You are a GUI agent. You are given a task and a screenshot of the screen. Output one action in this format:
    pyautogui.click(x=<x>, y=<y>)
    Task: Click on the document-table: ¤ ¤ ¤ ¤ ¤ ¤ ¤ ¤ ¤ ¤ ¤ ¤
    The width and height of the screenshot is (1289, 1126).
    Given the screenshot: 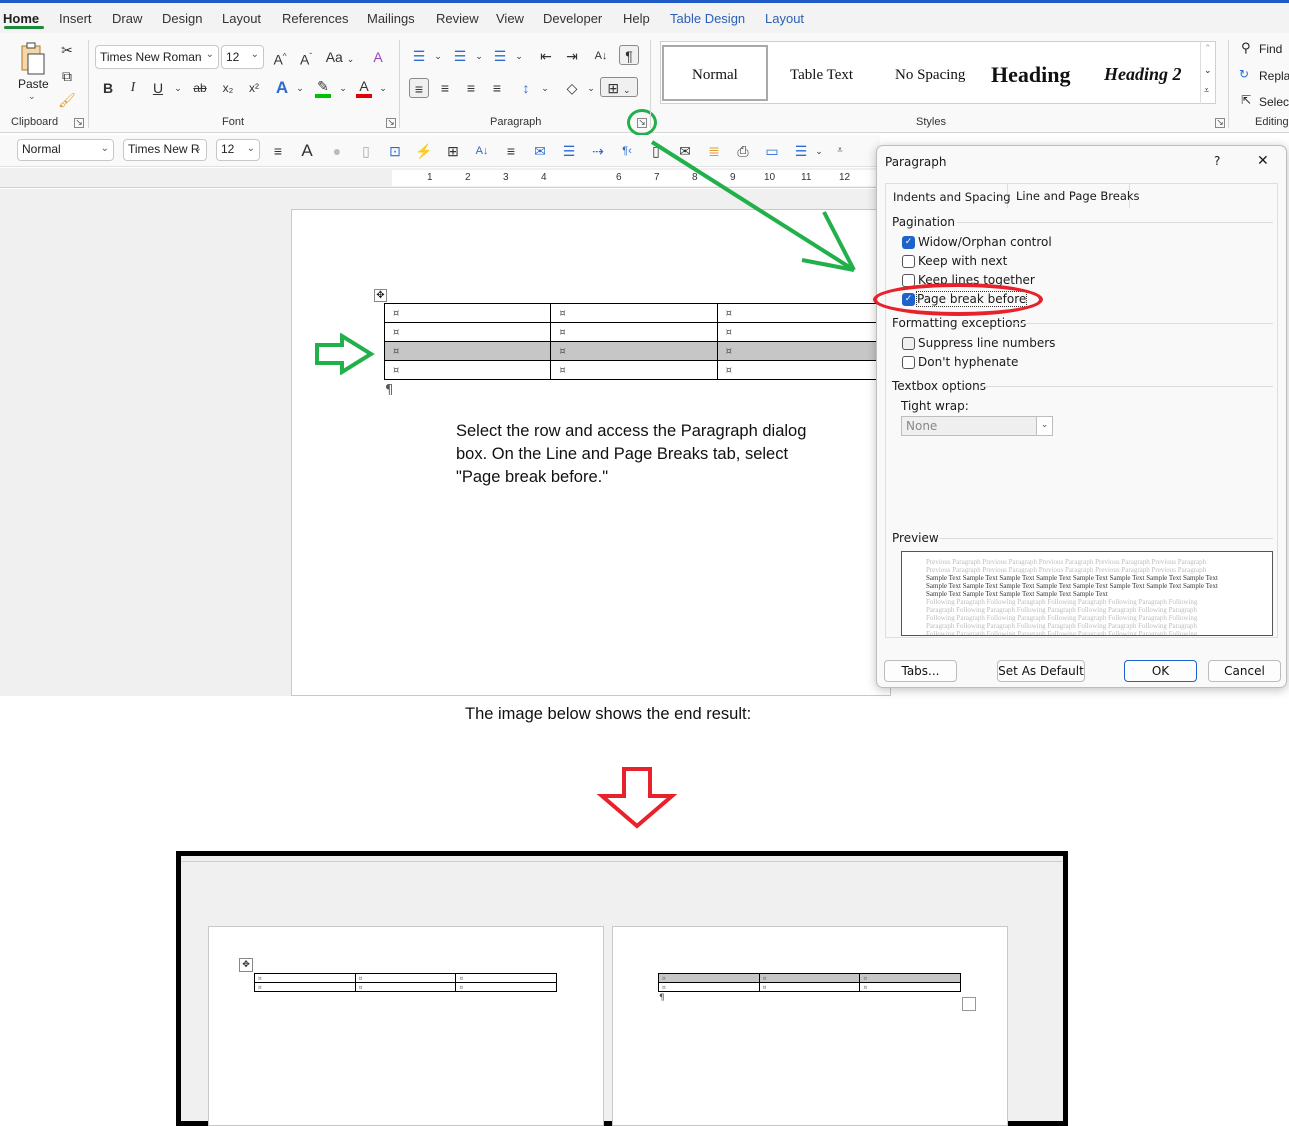 What is the action you would take?
    pyautogui.click(x=634, y=341)
    